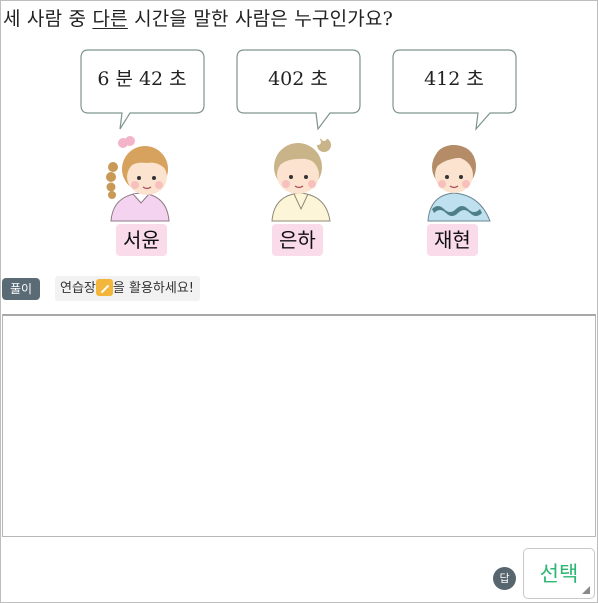  I want to click on underlined-word: 다른, so click(110, 19).